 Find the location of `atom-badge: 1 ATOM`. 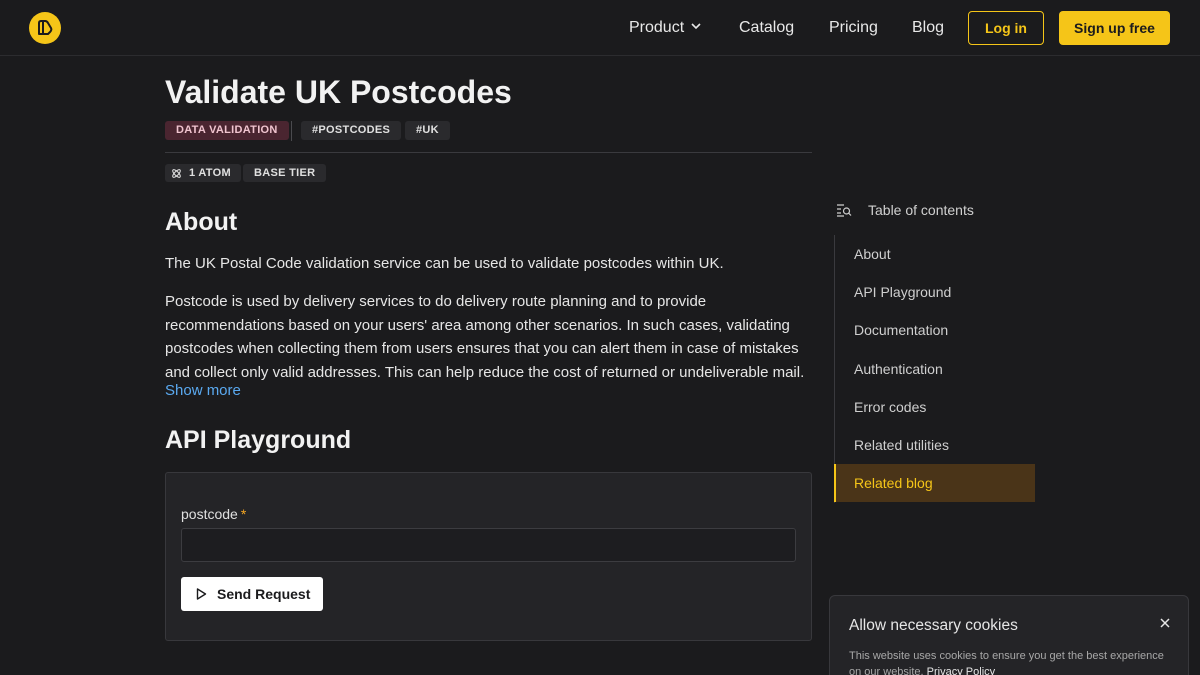

atom-badge: 1 ATOM is located at coordinates (203, 173).